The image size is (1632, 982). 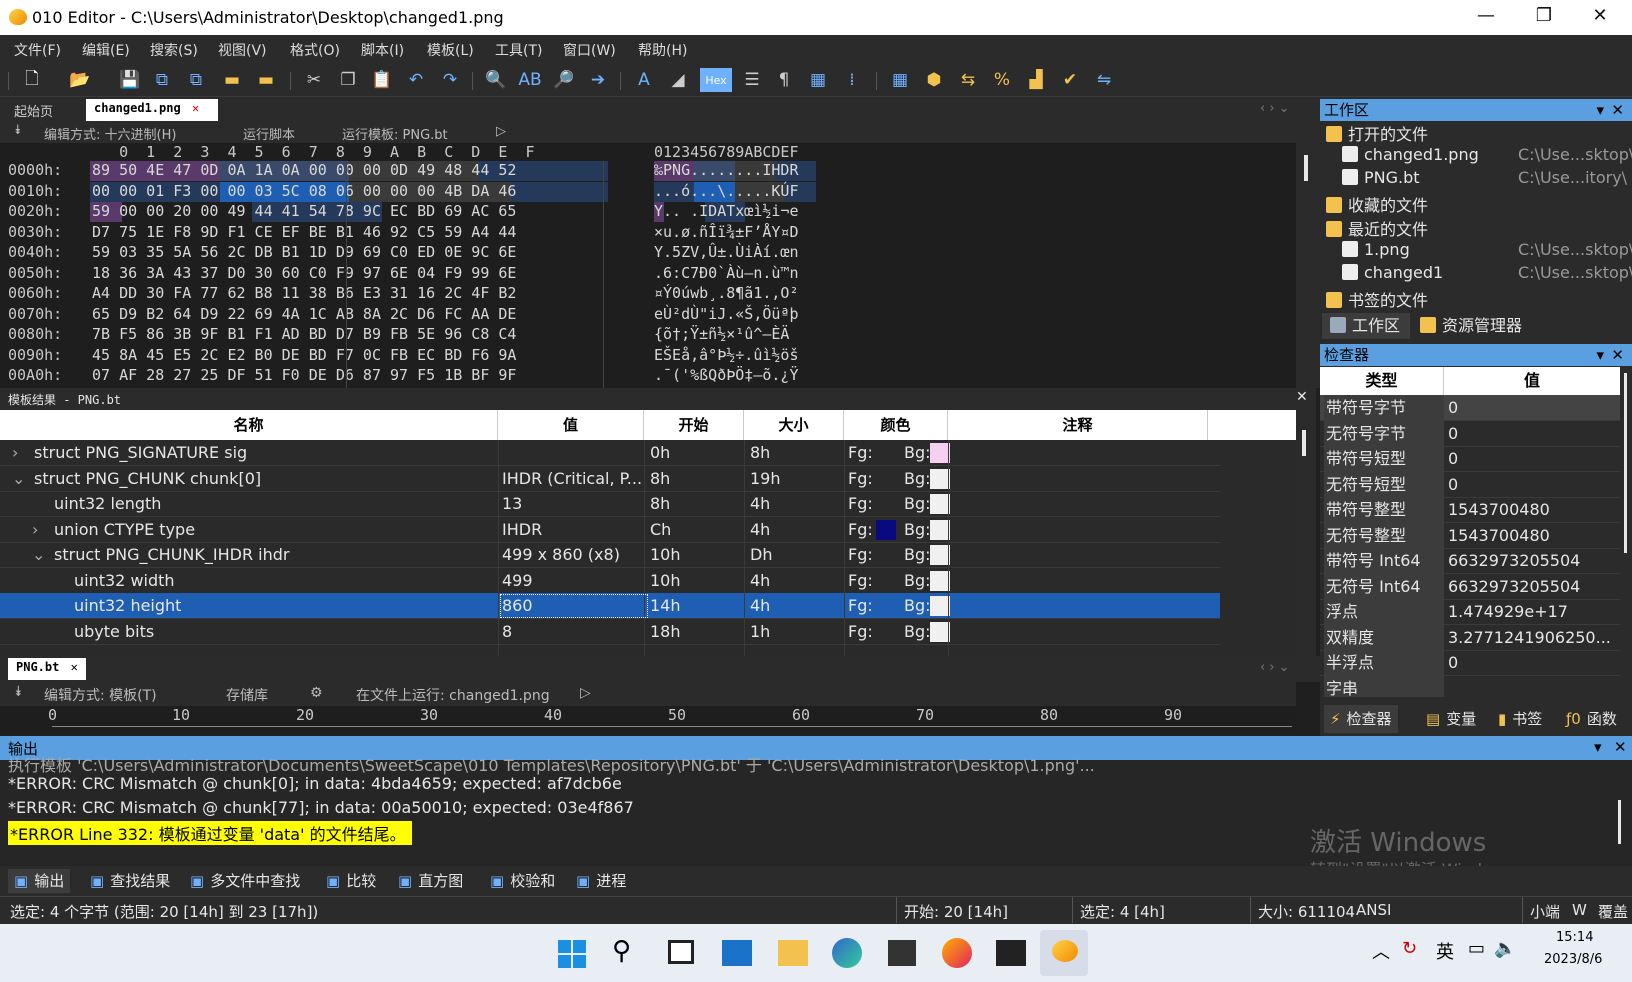 What do you see at coordinates (1620, 747) in the screenshot?
I see `output-close-icon: ✕` at bounding box center [1620, 747].